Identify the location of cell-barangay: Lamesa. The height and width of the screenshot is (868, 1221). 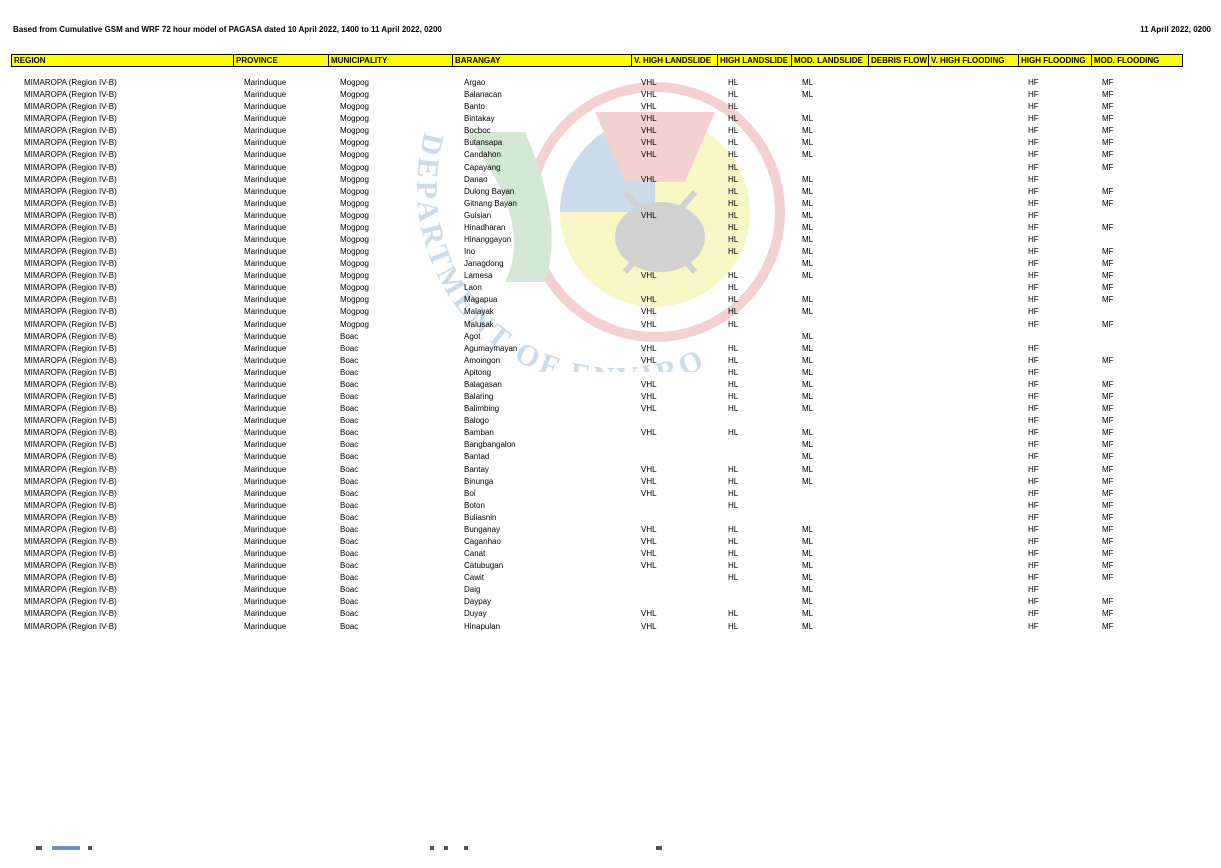
(478, 276).